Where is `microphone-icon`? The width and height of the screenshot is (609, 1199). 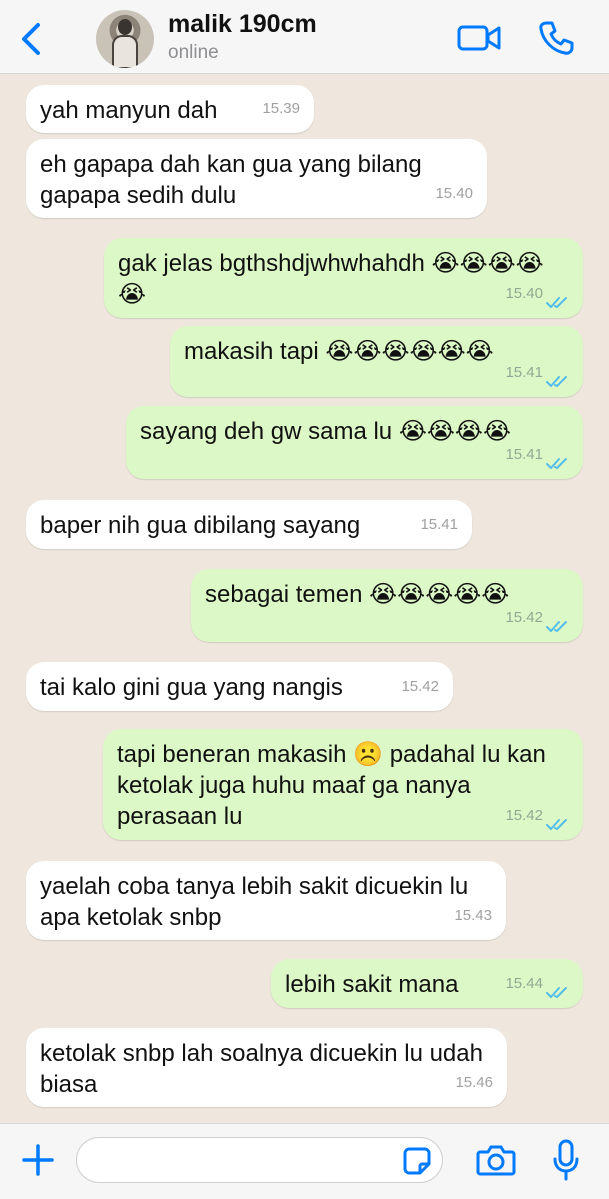
microphone-icon is located at coordinates (566, 1160).